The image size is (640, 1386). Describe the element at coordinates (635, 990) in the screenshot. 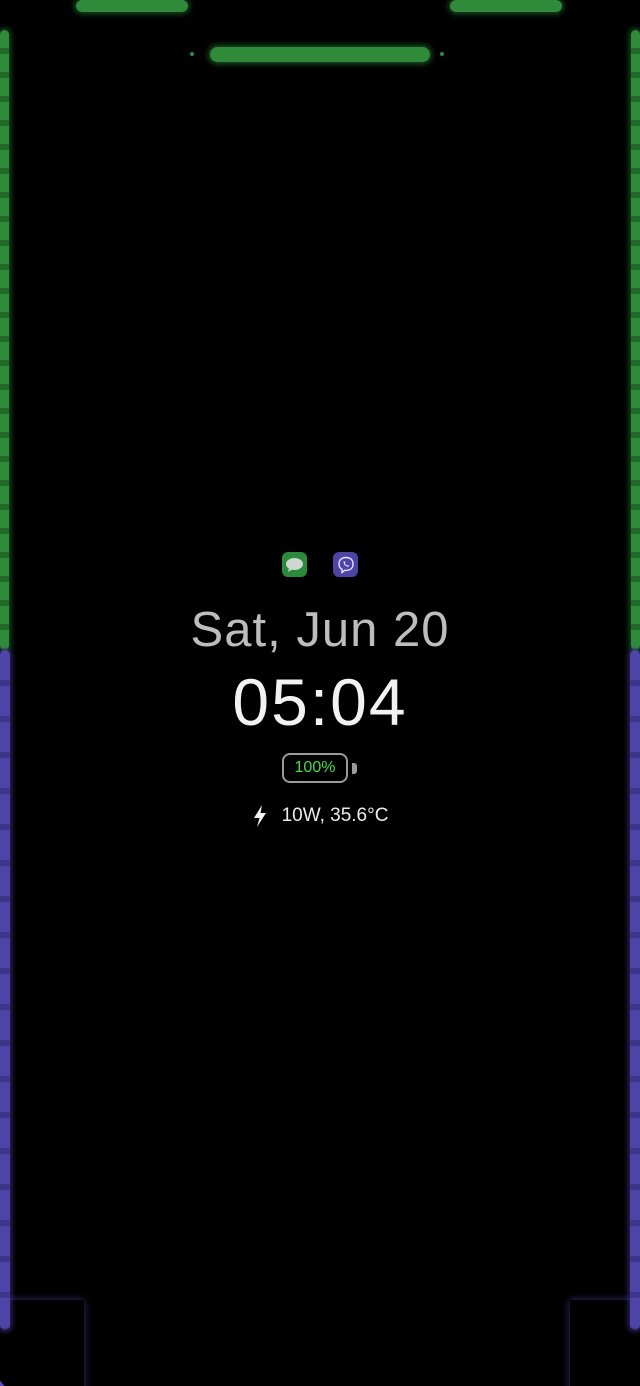

I see `edge-light-right-purple` at that location.